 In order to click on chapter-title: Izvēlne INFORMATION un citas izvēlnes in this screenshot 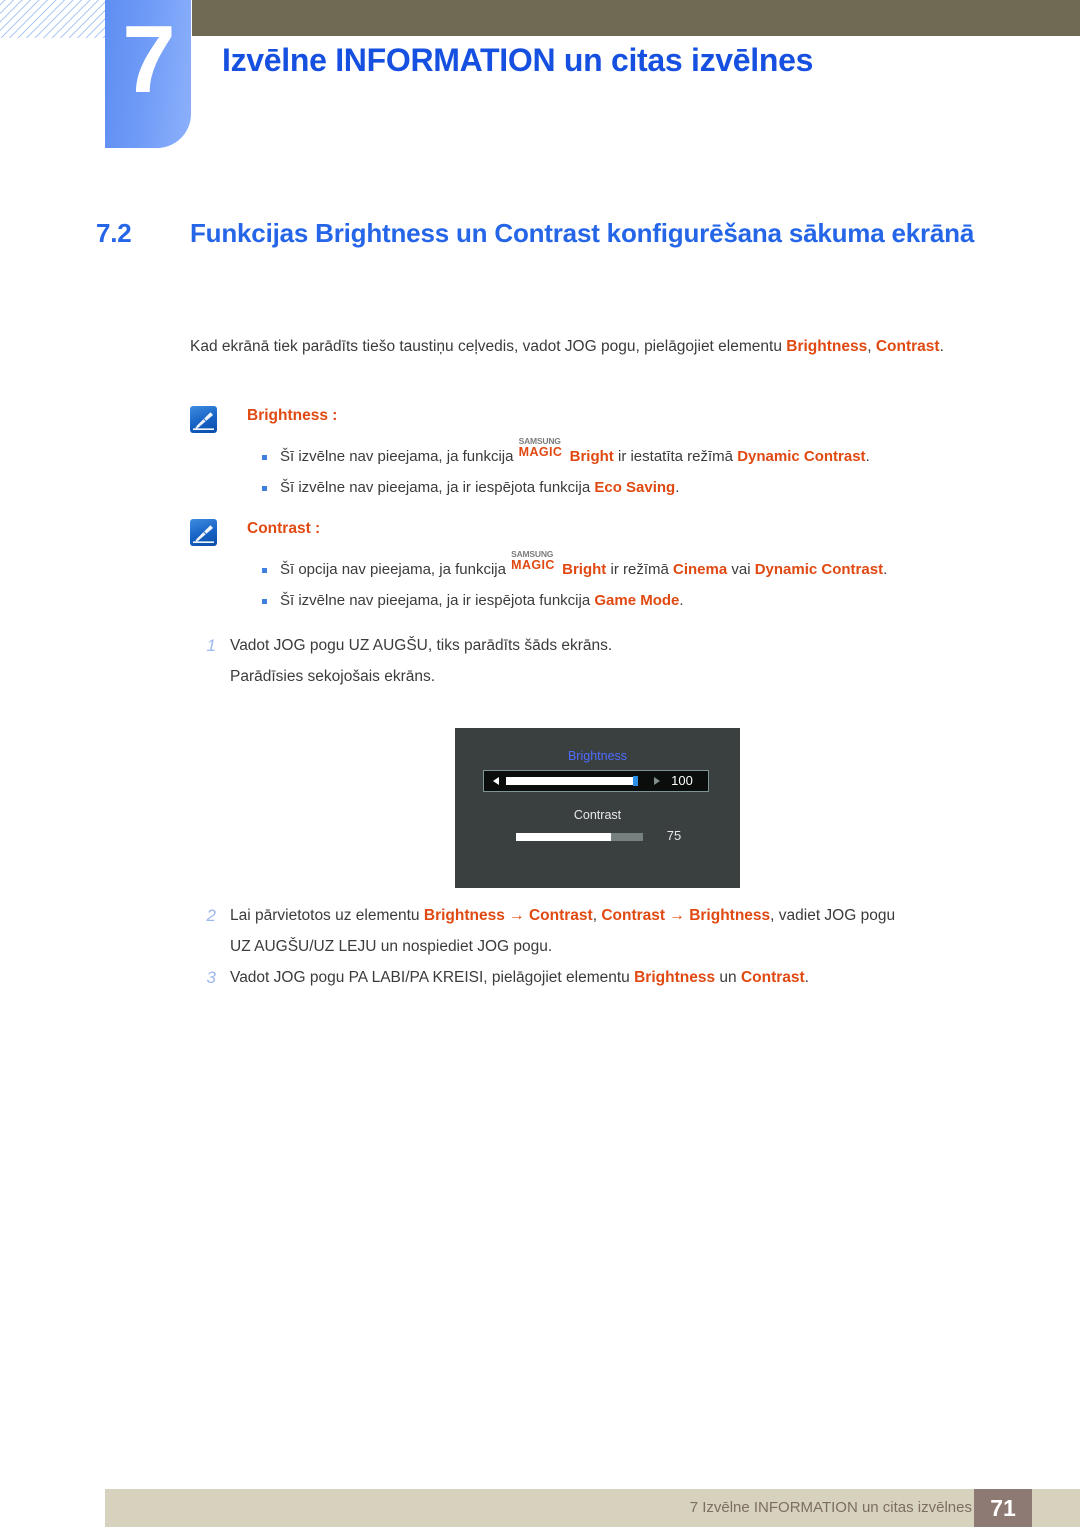, I will do `click(518, 60)`.